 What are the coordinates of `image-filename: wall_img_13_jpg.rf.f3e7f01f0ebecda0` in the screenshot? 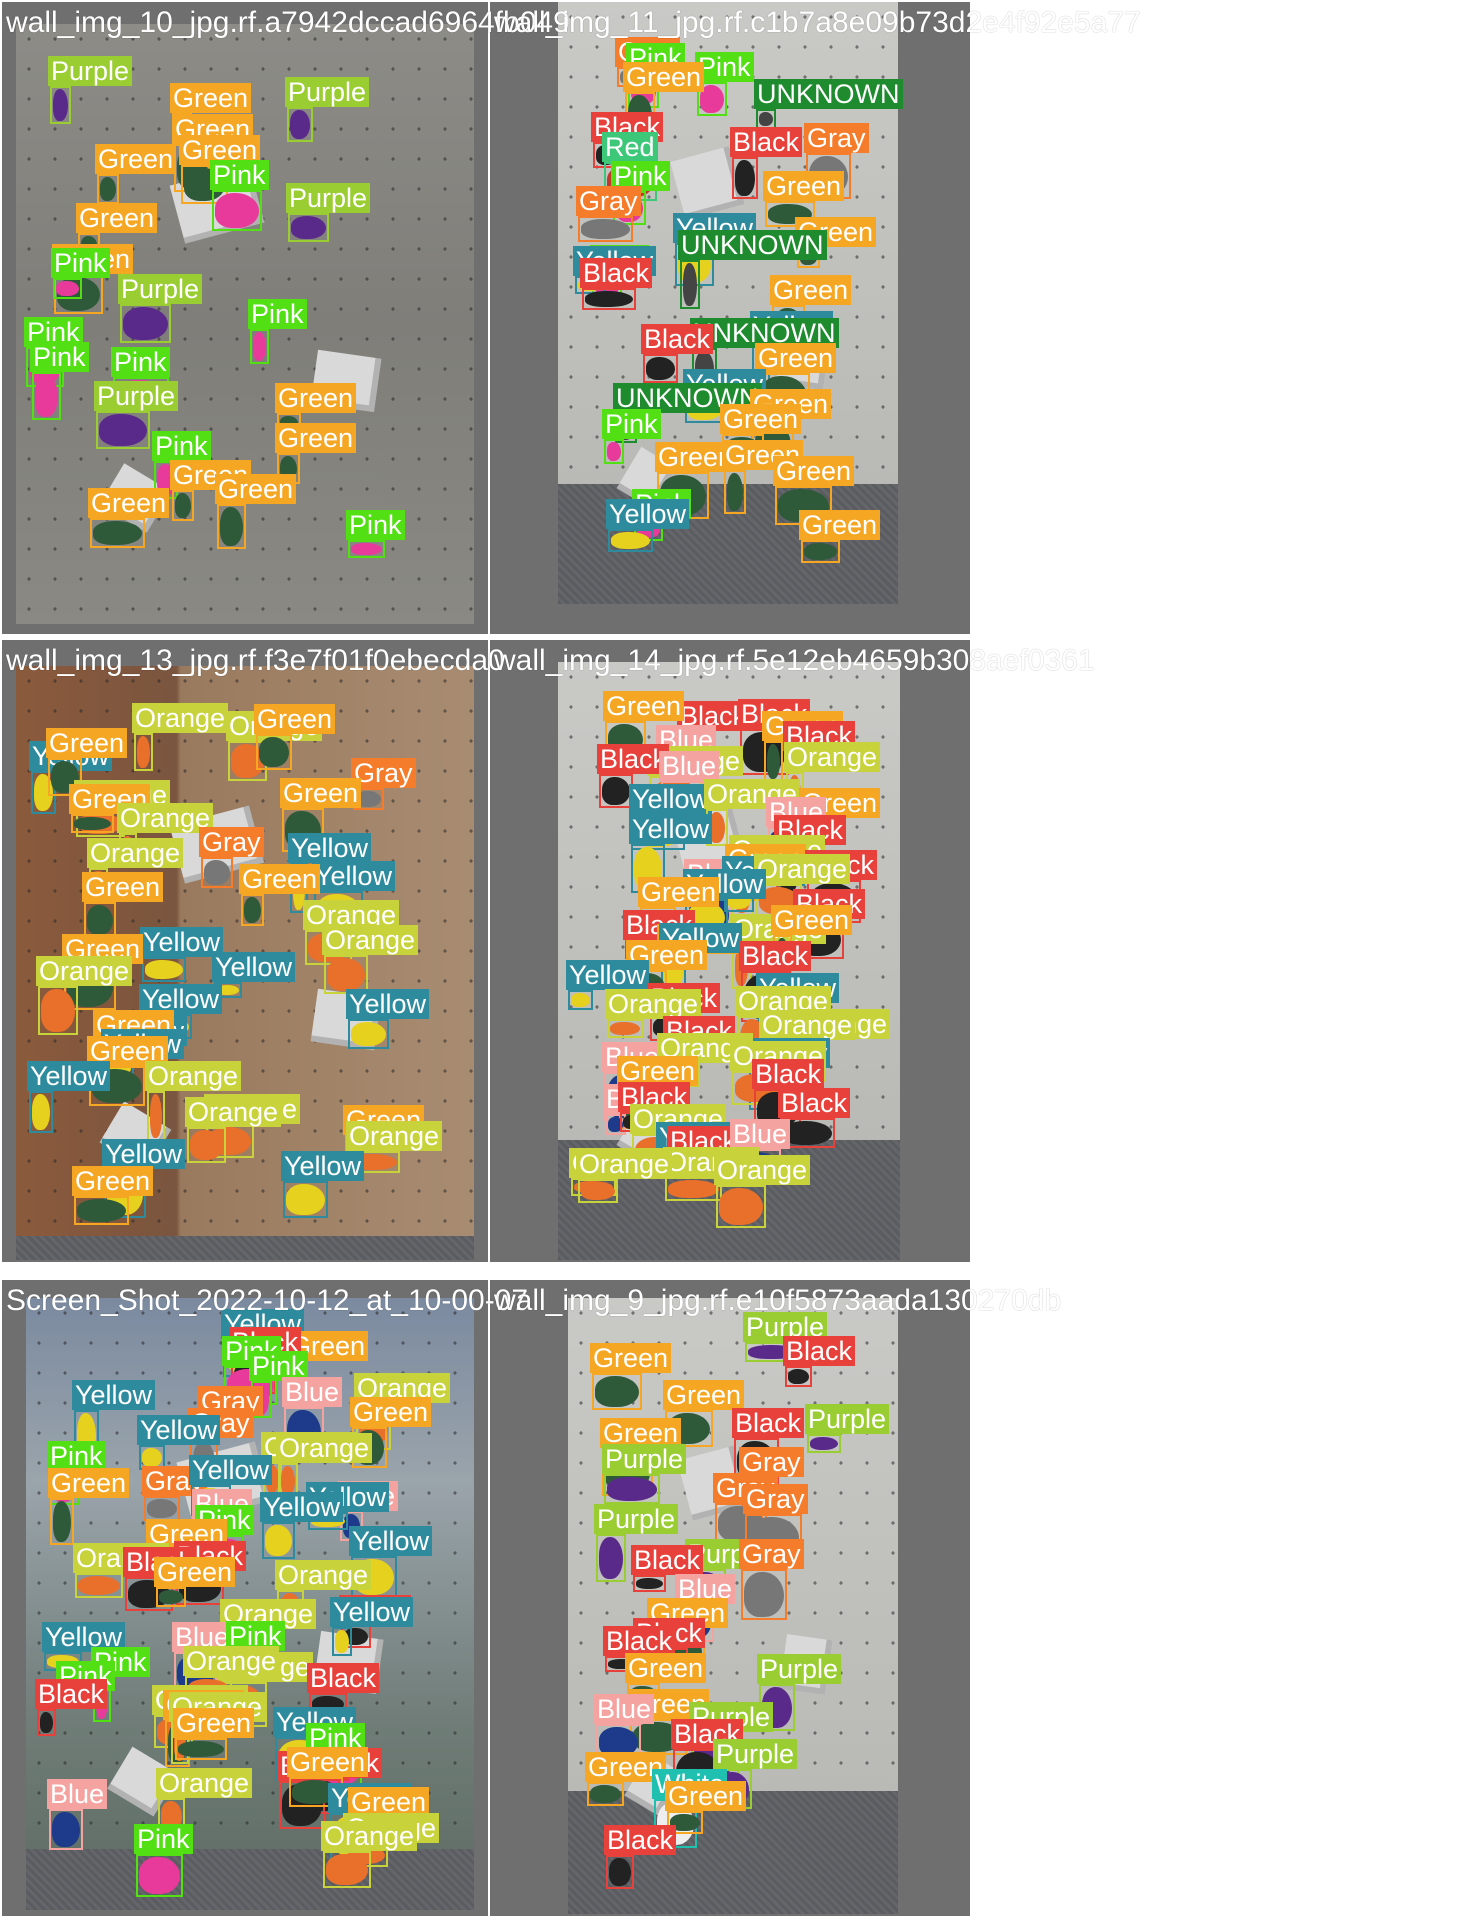 It's located at (255, 660).